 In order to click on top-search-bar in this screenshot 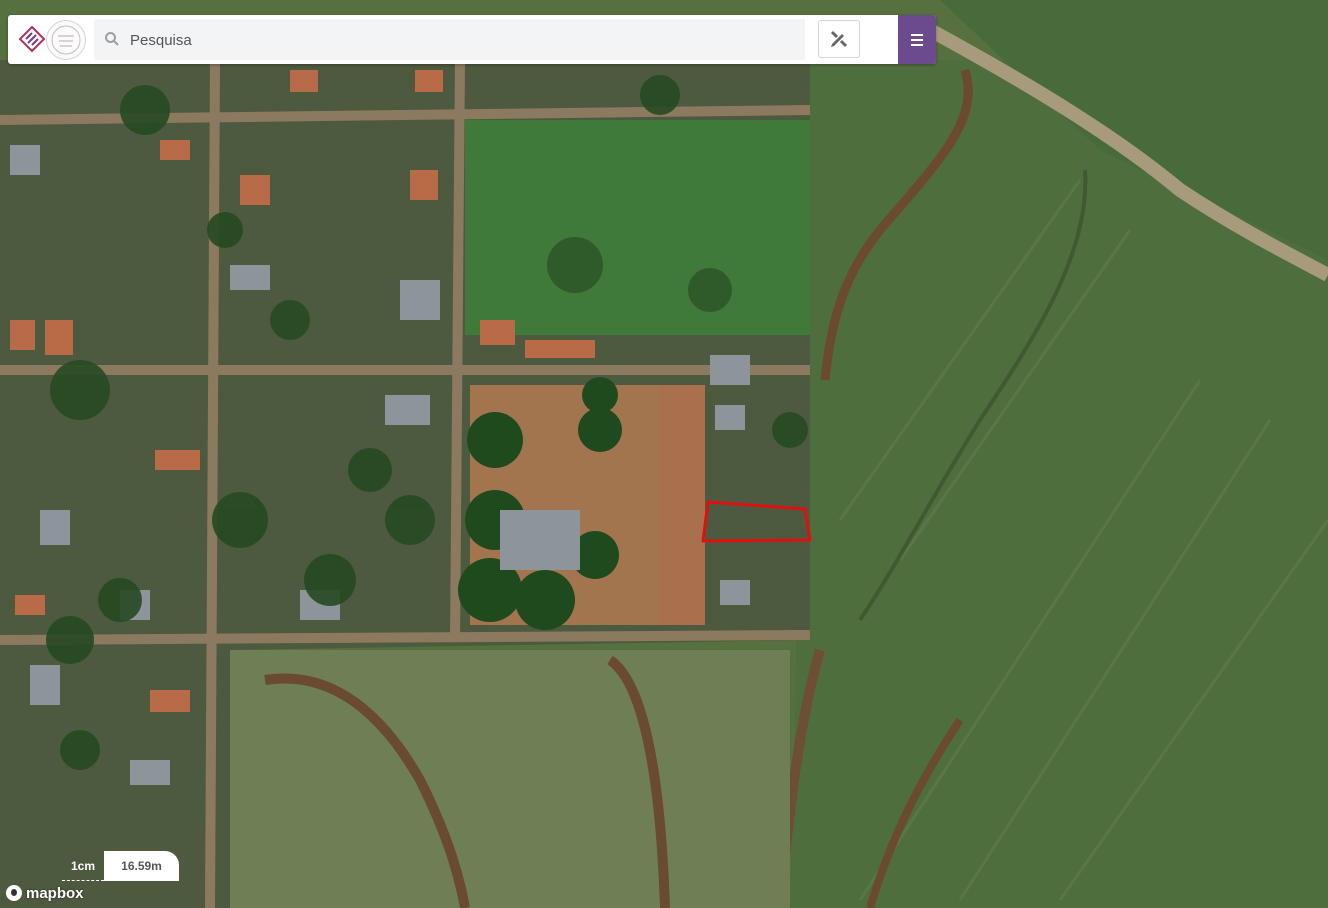, I will do `click(472, 39)`.